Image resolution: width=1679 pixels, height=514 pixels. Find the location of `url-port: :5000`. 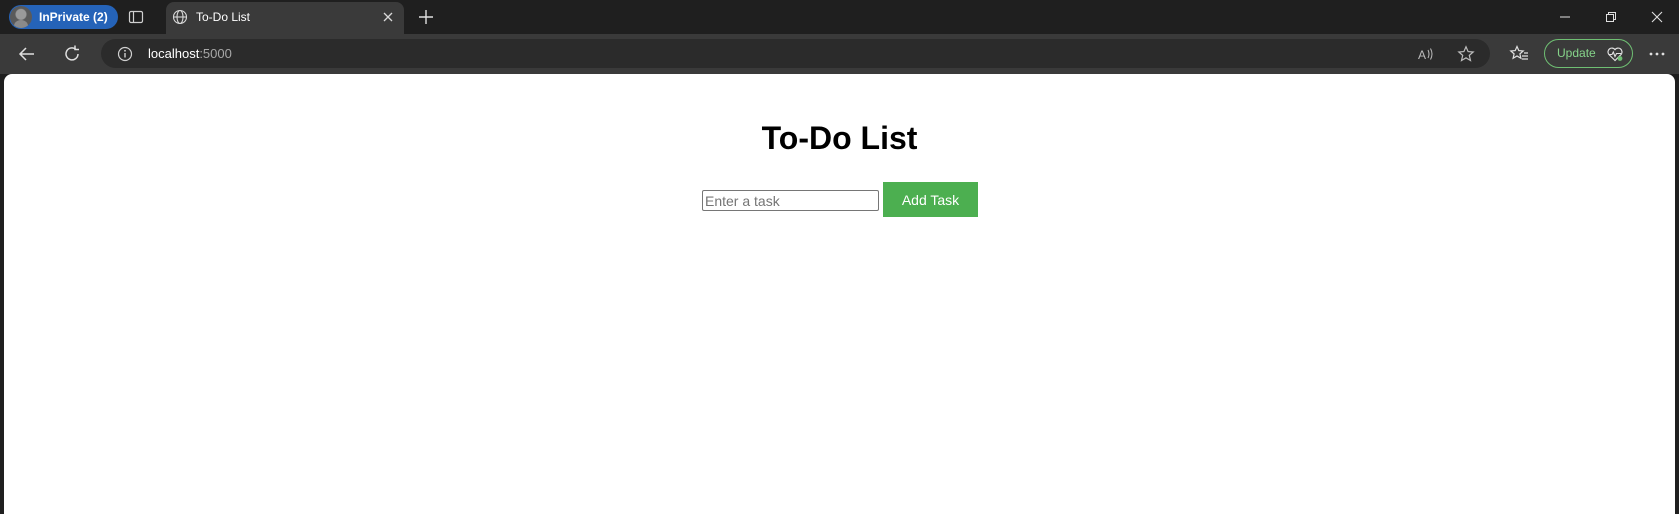

url-port: :5000 is located at coordinates (215, 53).